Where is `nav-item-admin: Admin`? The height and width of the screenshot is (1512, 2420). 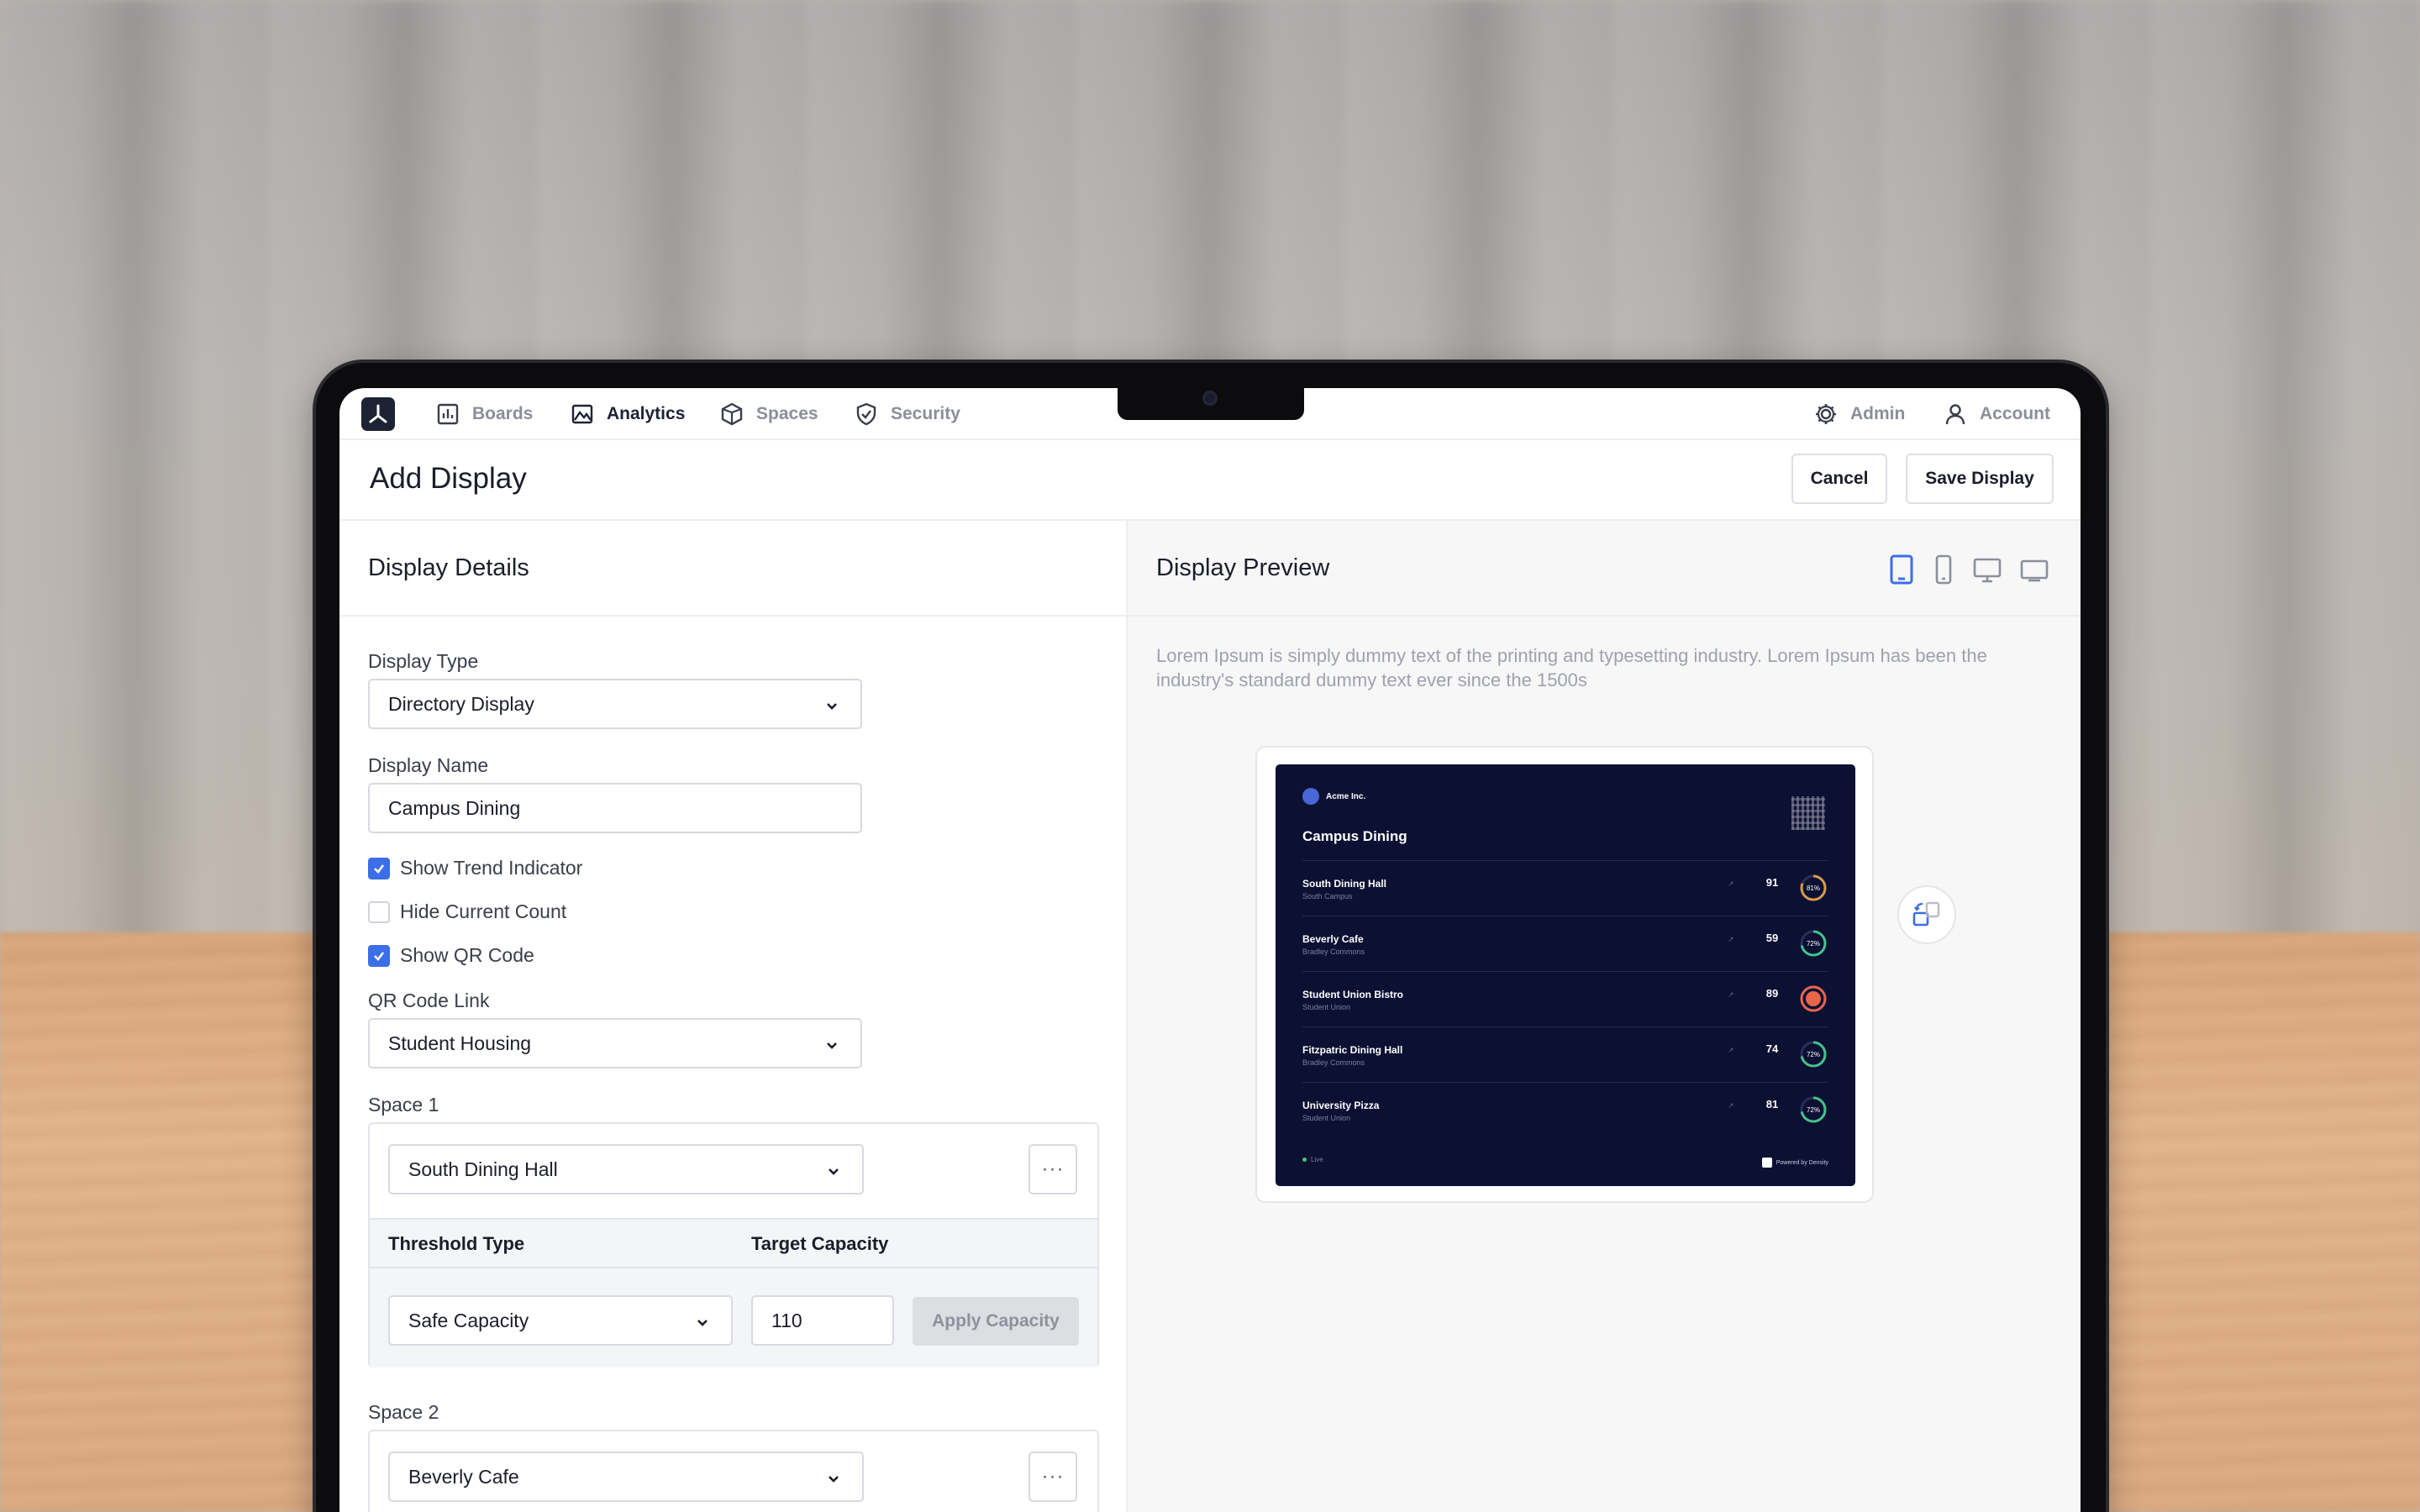
nav-item-admin: Admin is located at coordinates (1859, 414).